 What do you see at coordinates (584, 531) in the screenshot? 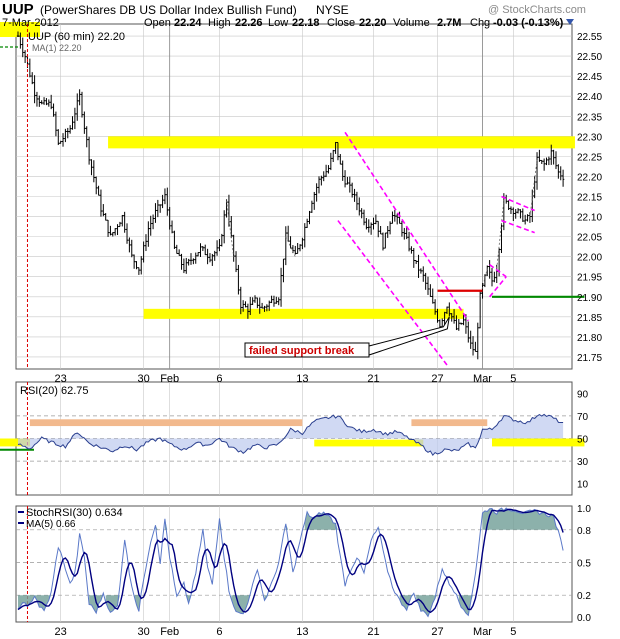
I see `stoch-tick-label: 0.8` at bounding box center [584, 531].